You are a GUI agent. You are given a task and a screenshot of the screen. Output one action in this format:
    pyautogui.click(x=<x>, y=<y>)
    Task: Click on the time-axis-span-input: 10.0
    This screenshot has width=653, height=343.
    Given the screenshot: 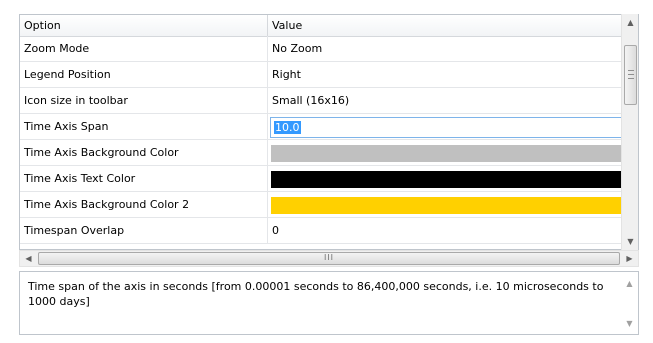 What is the action you would take?
    pyautogui.click(x=446, y=127)
    